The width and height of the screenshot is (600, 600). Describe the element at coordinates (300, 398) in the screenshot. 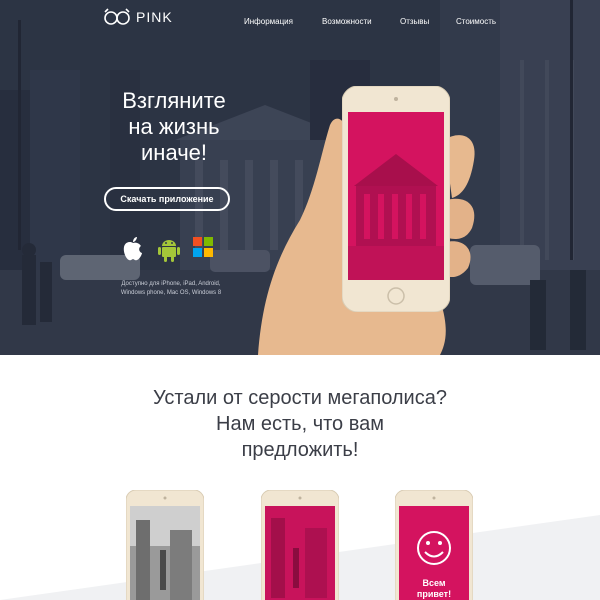

I see `tagline-line: Устали от серости мегаполиса?` at that location.